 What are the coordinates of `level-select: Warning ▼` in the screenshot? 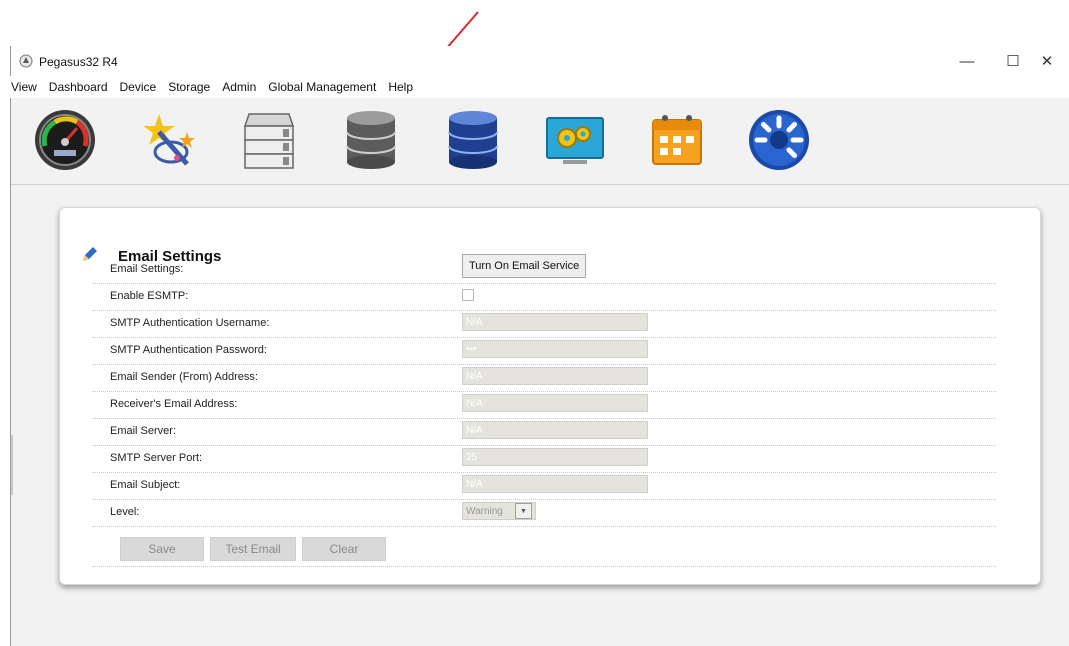 It's located at (499, 511).